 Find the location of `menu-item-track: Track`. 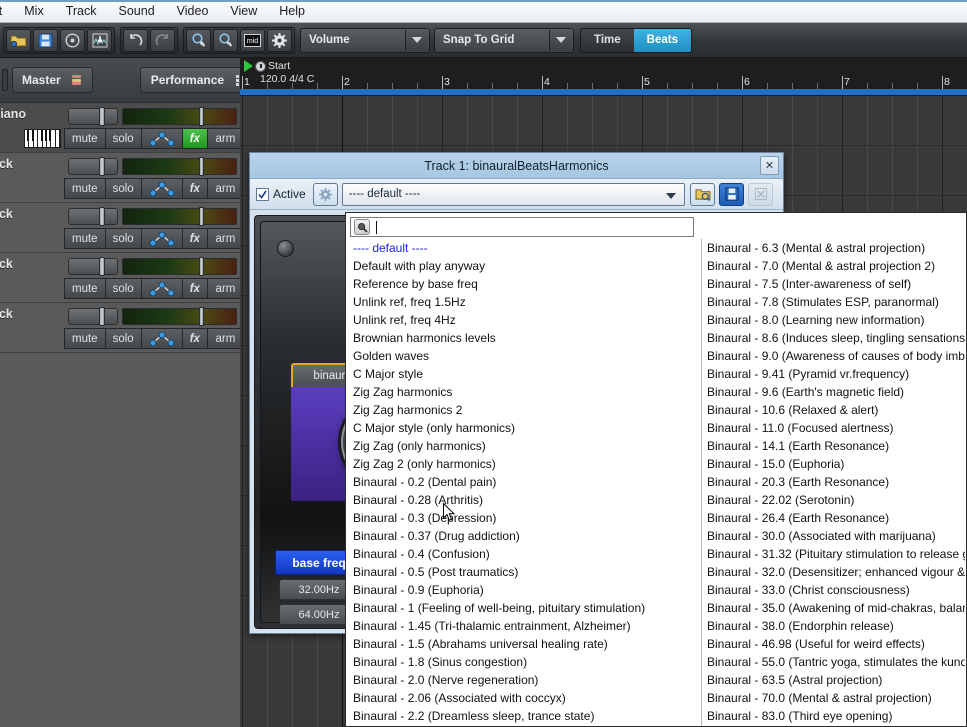

menu-item-track: Track is located at coordinates (81, 11).